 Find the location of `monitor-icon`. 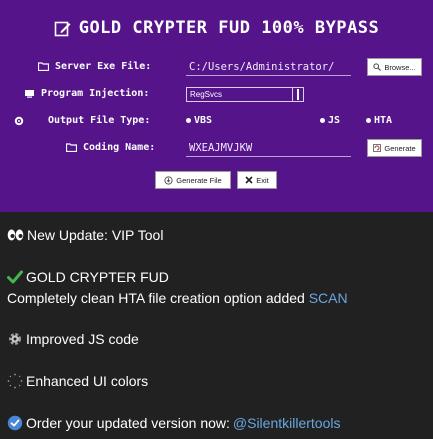

monitor-icon is located at coordinates (29, 94).